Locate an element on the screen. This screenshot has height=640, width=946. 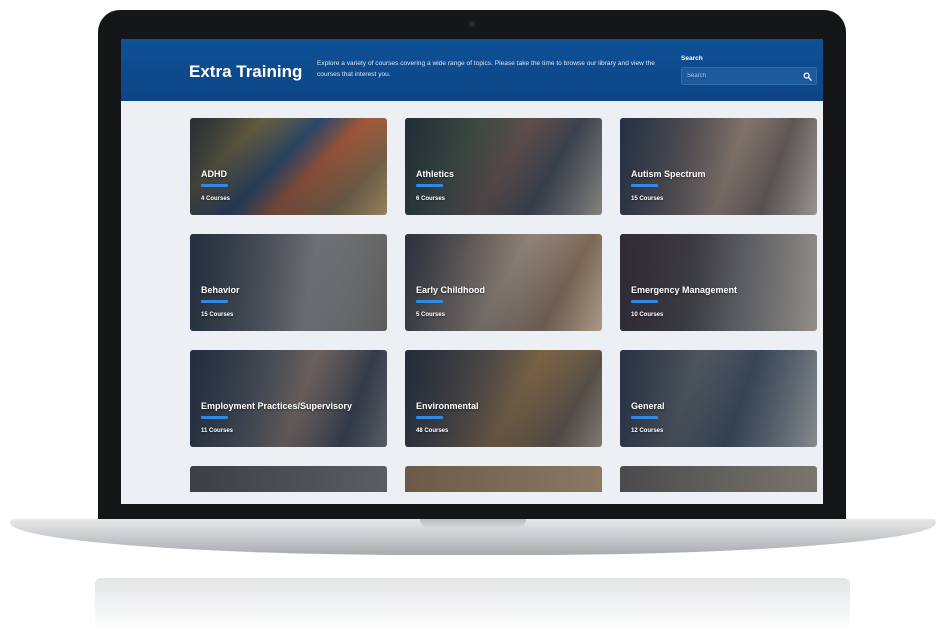
category-title: Employment Practices/Supervisory is located at coordinates (277, 406).